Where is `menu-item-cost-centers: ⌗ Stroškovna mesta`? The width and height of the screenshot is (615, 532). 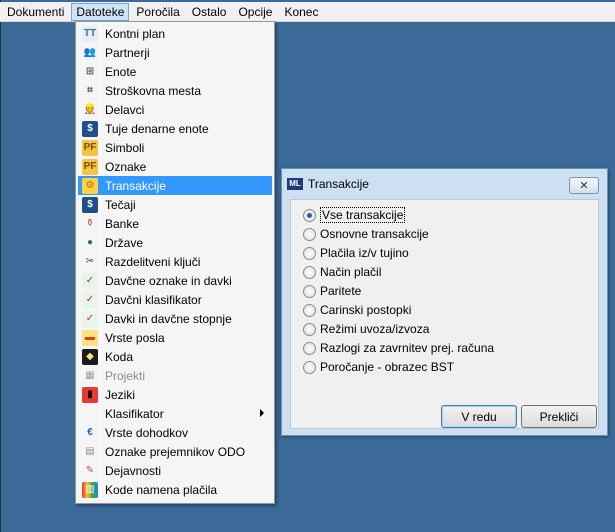 menu-item-cost-centers: ⌗ Stroškovna mesta is located at coordinates (175, 90).